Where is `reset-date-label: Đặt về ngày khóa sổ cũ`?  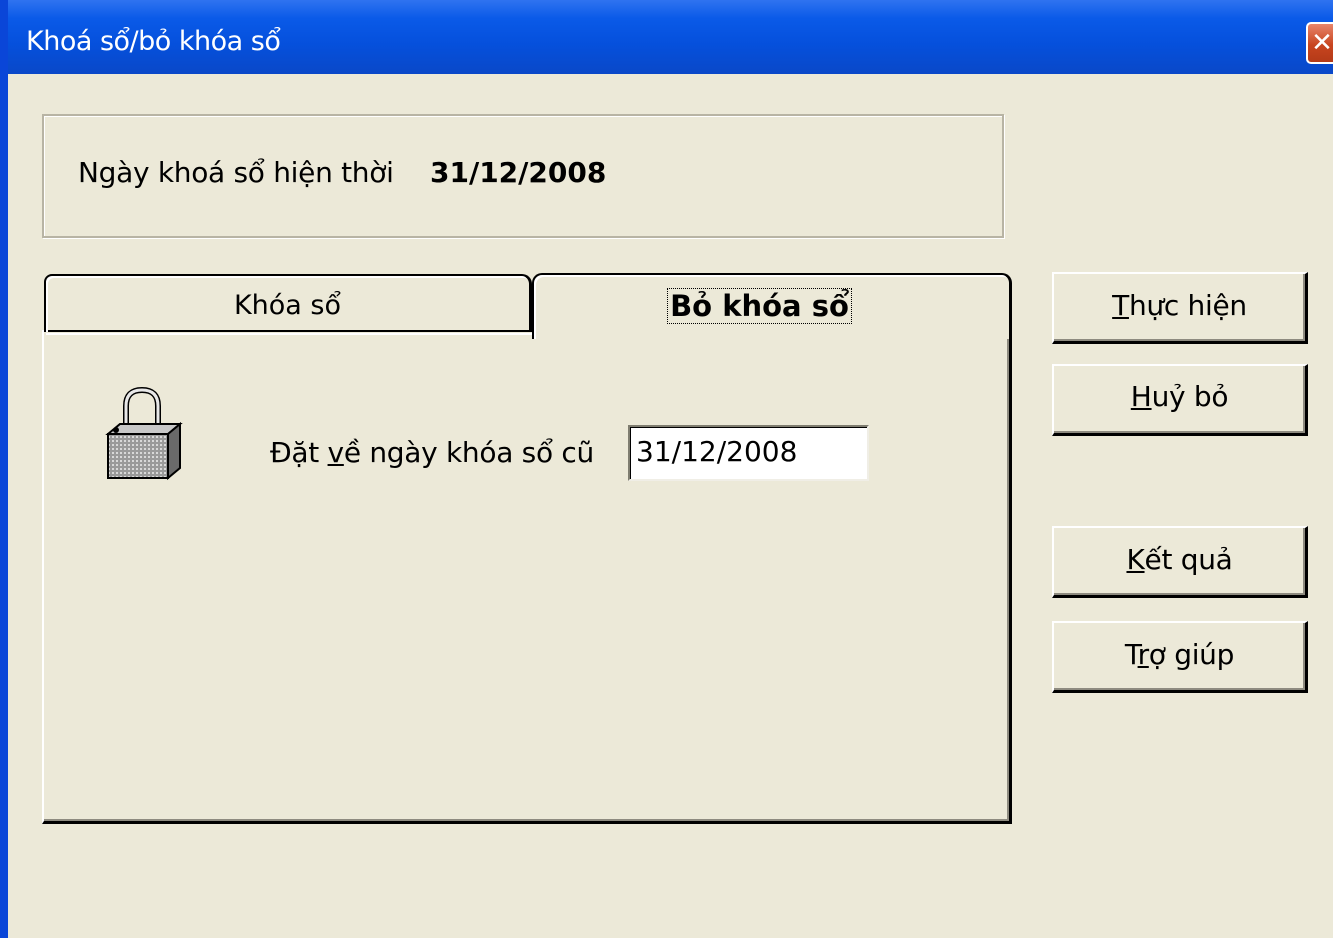 reset-date-label: Đặt về ngày khóa sổ cũ is located at coordinates (432, 452).